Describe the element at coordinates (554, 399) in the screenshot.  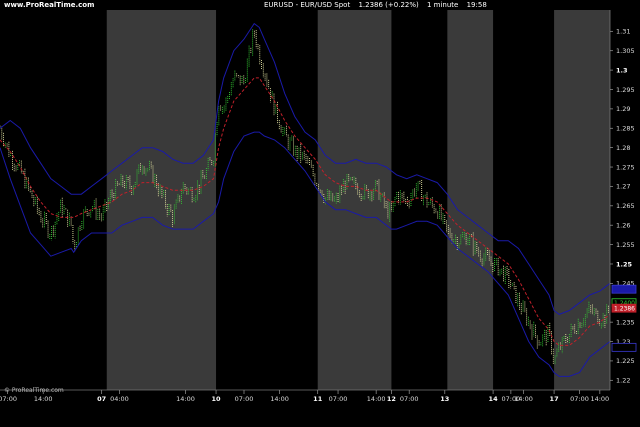
I see `time-tick-label: 17` at that location.